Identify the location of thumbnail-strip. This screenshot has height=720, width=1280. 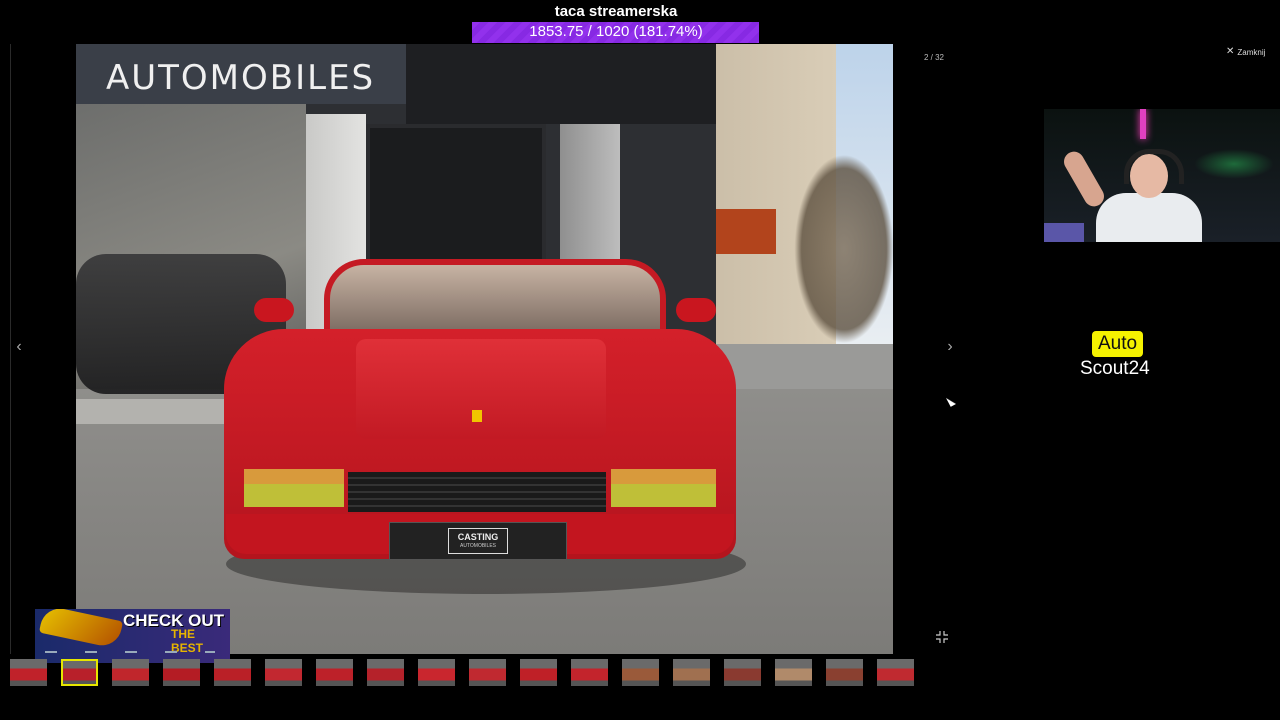
(481, 672).